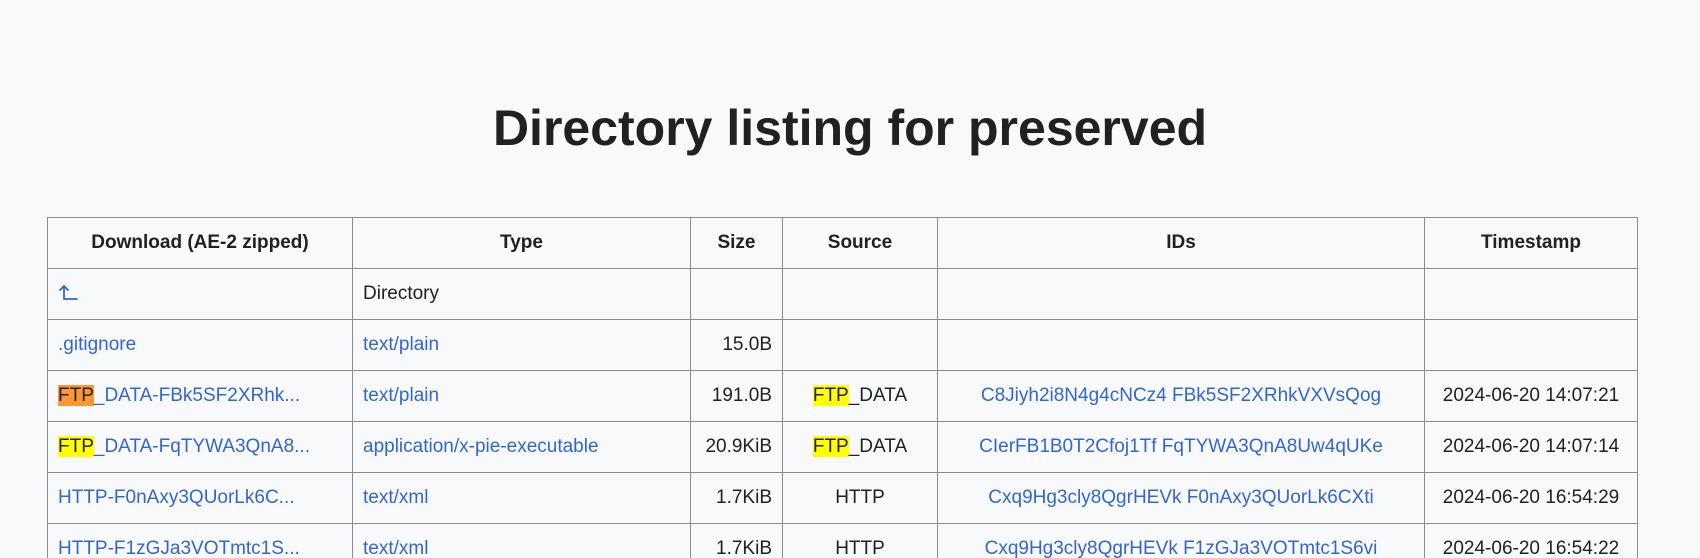 This screenshot has height=558, width=1700. I want to click on header-ids: IDs, so click(1181, 243).